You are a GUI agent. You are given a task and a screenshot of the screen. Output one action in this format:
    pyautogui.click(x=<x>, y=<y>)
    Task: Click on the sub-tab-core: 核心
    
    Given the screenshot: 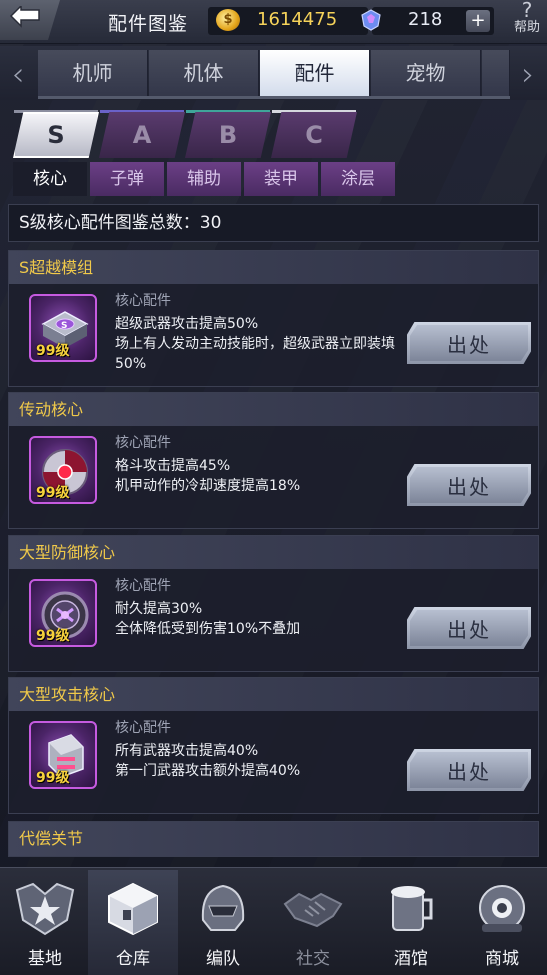 What is the action you would take?
    pyautogui.click(x=50, y=179)
    